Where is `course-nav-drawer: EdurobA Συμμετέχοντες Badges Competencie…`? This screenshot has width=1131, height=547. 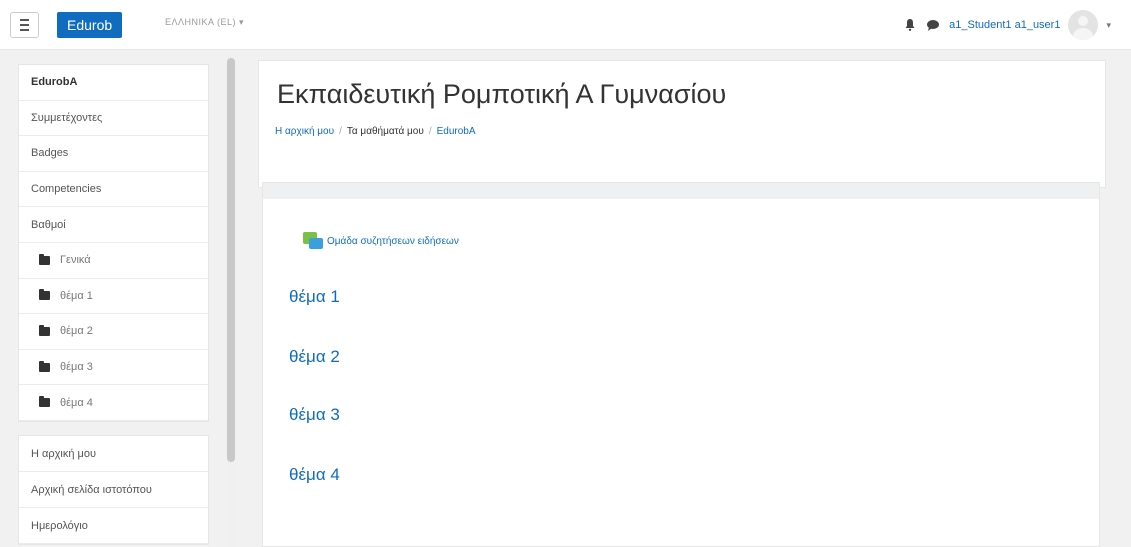 course-nav-drawer: EdurobA Συμμετέχοντες Badges Competencie… is located at coordinates (113, 243).